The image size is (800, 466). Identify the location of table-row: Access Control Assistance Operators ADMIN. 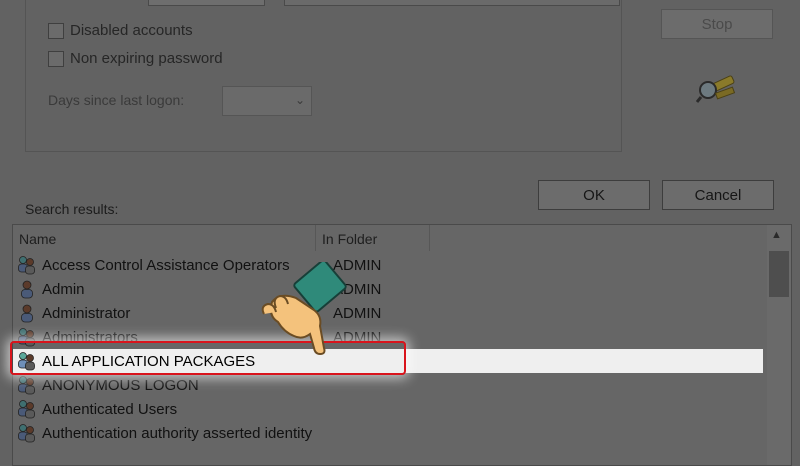
(388, 265).